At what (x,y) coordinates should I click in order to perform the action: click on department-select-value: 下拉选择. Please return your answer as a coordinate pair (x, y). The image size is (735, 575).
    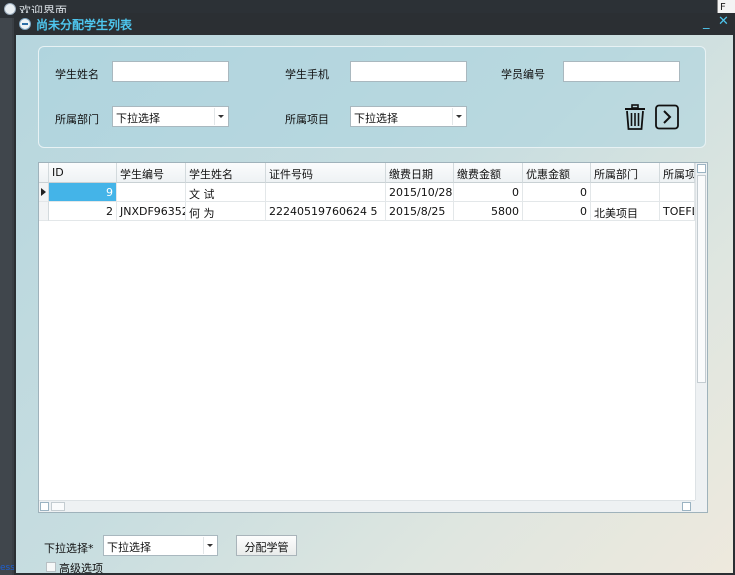
    Looking at the image, I should click on (138, 118).